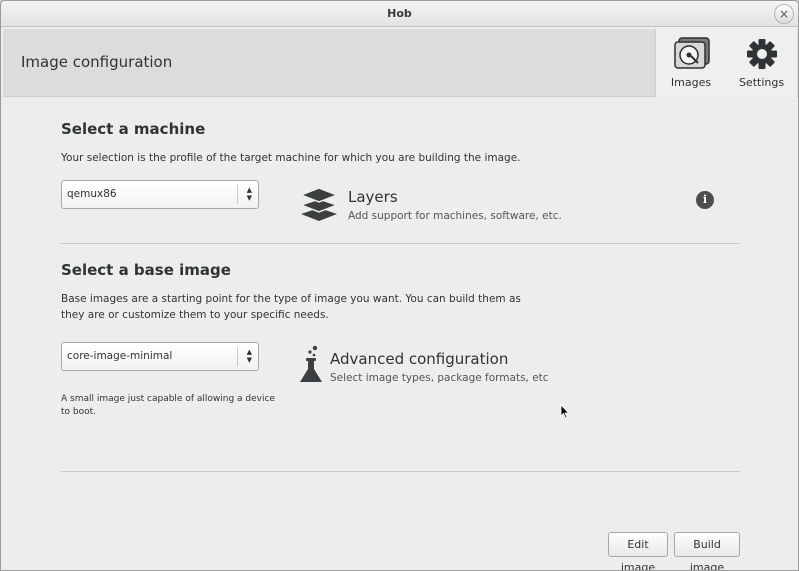 The width and height of the screenshot is (799, 571). What do you see at coordinates (120, 356) in the screenshot?
I see `base-image-combo-value: core-image-minimal` at bounding box center [120, 356].